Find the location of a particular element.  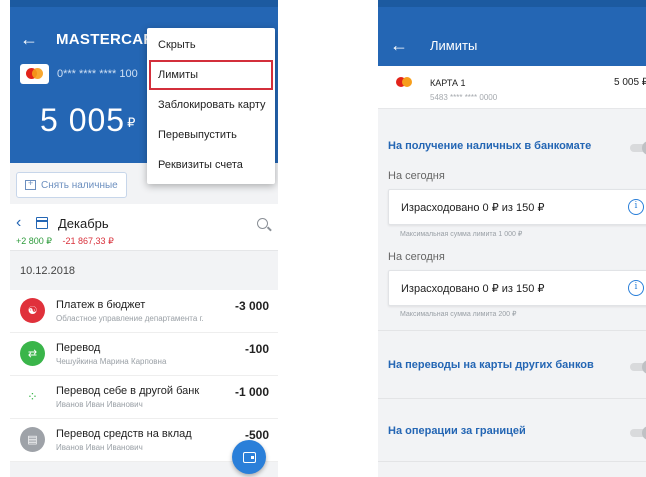

month-selector: ‹ Декабрь +2 800 ₽ -21 867,33 ₽ is located at coordinates (144, 227).